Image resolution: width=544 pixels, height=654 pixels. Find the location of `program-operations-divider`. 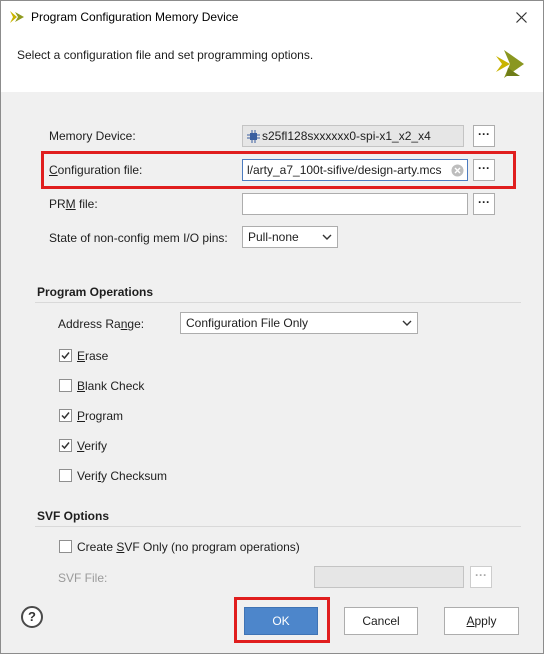

program-operations-divider is located at coordinates (278, 302).